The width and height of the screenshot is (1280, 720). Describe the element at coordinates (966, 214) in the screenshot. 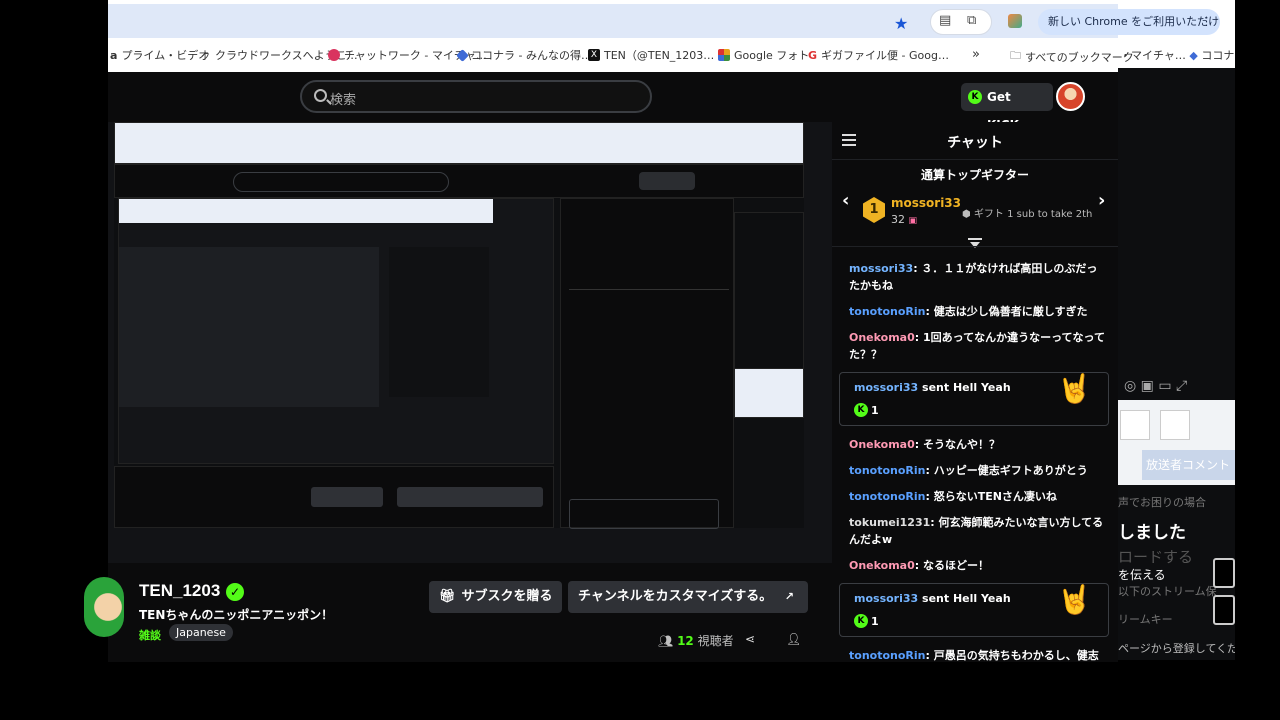

I see `gift-hex-icon: ⬢` at that location.